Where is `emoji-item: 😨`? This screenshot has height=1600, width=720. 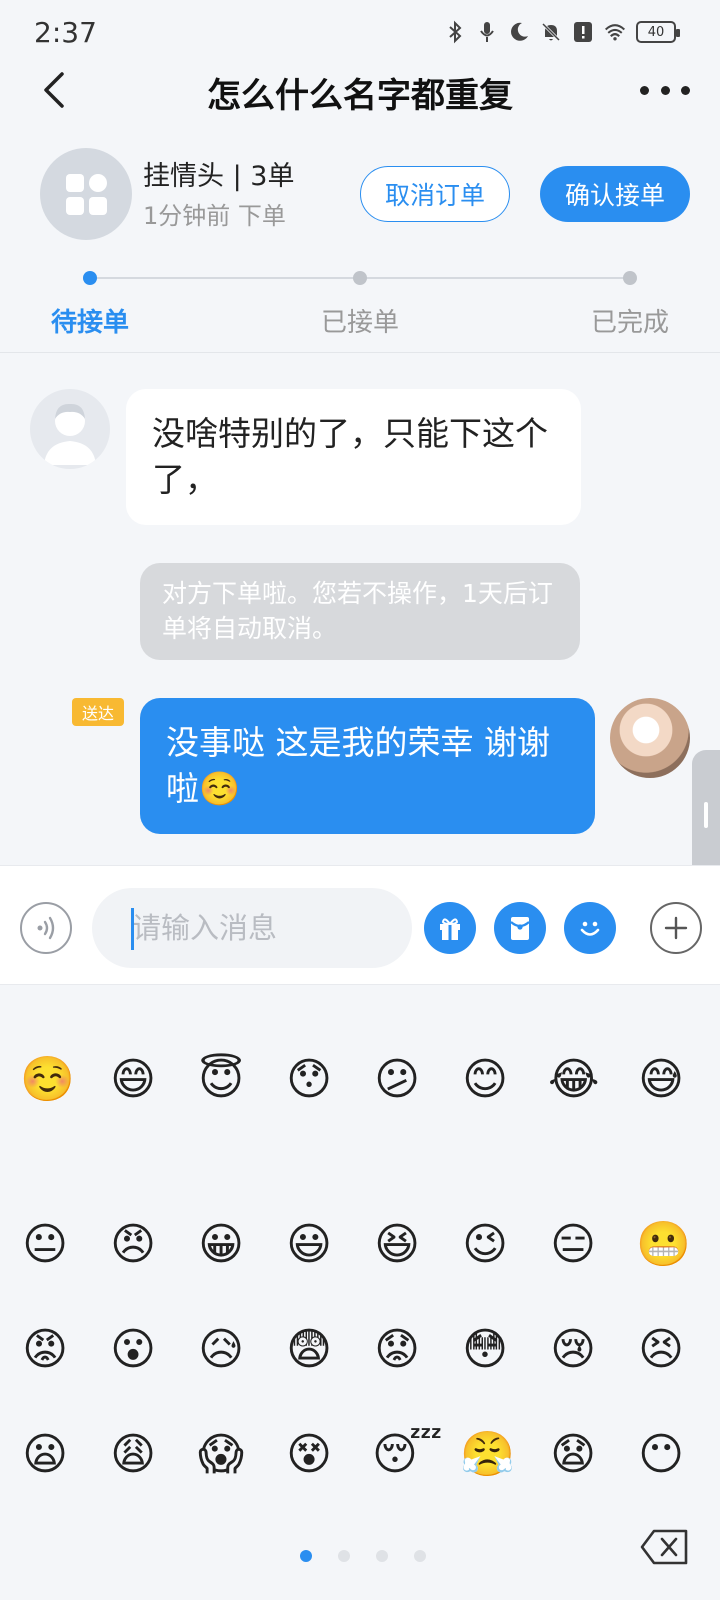
emoji-item: 😨 is located at coordinates (309, 1350).